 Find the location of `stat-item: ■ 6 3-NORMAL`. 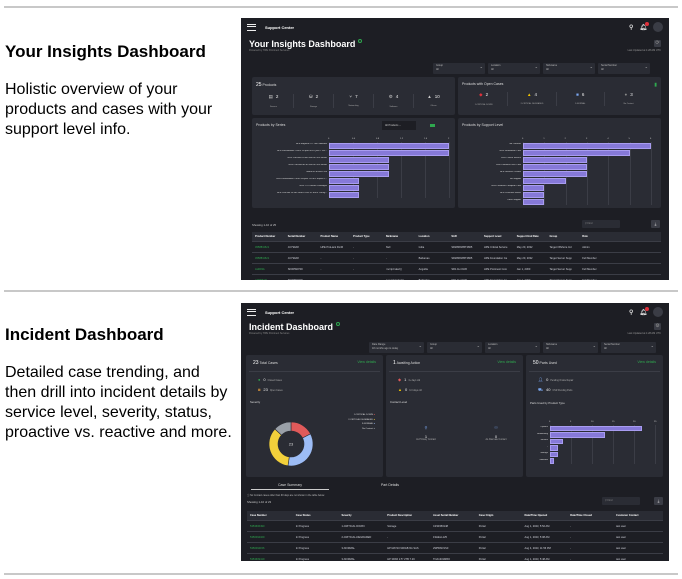

stat-item: ■ 6 3-NORMAL is located at coordinates (581, 99).